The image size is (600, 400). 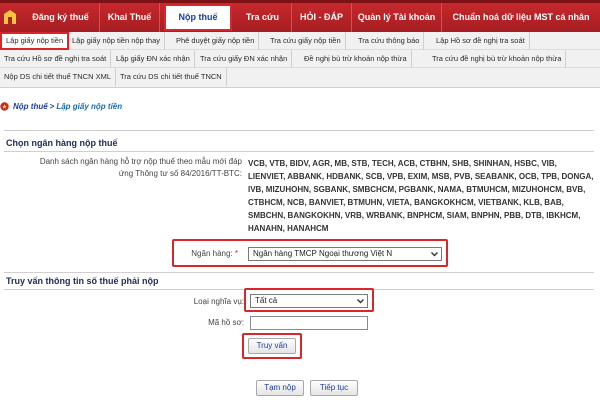 What do you see at coordinates (244, 59) in the screenshot?
I see `submenu-tra-cuu-giay-dn-xac-nhan: Tra cứu giấy ĐN xác nhận` at bounding box center [244, 59].